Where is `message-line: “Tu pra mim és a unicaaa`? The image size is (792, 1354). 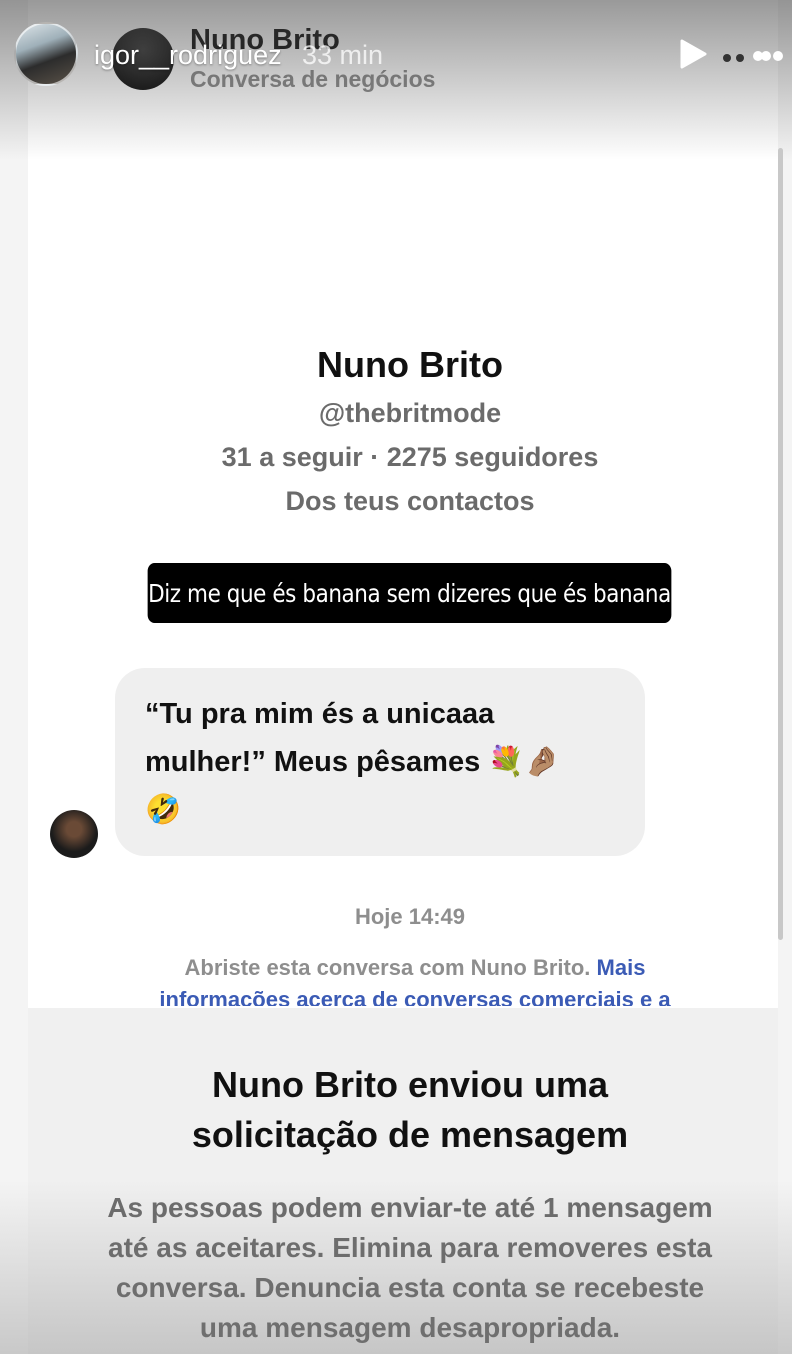
message-line: “Tu pra mim és a unicaaa is located at coordinates (320, 714).